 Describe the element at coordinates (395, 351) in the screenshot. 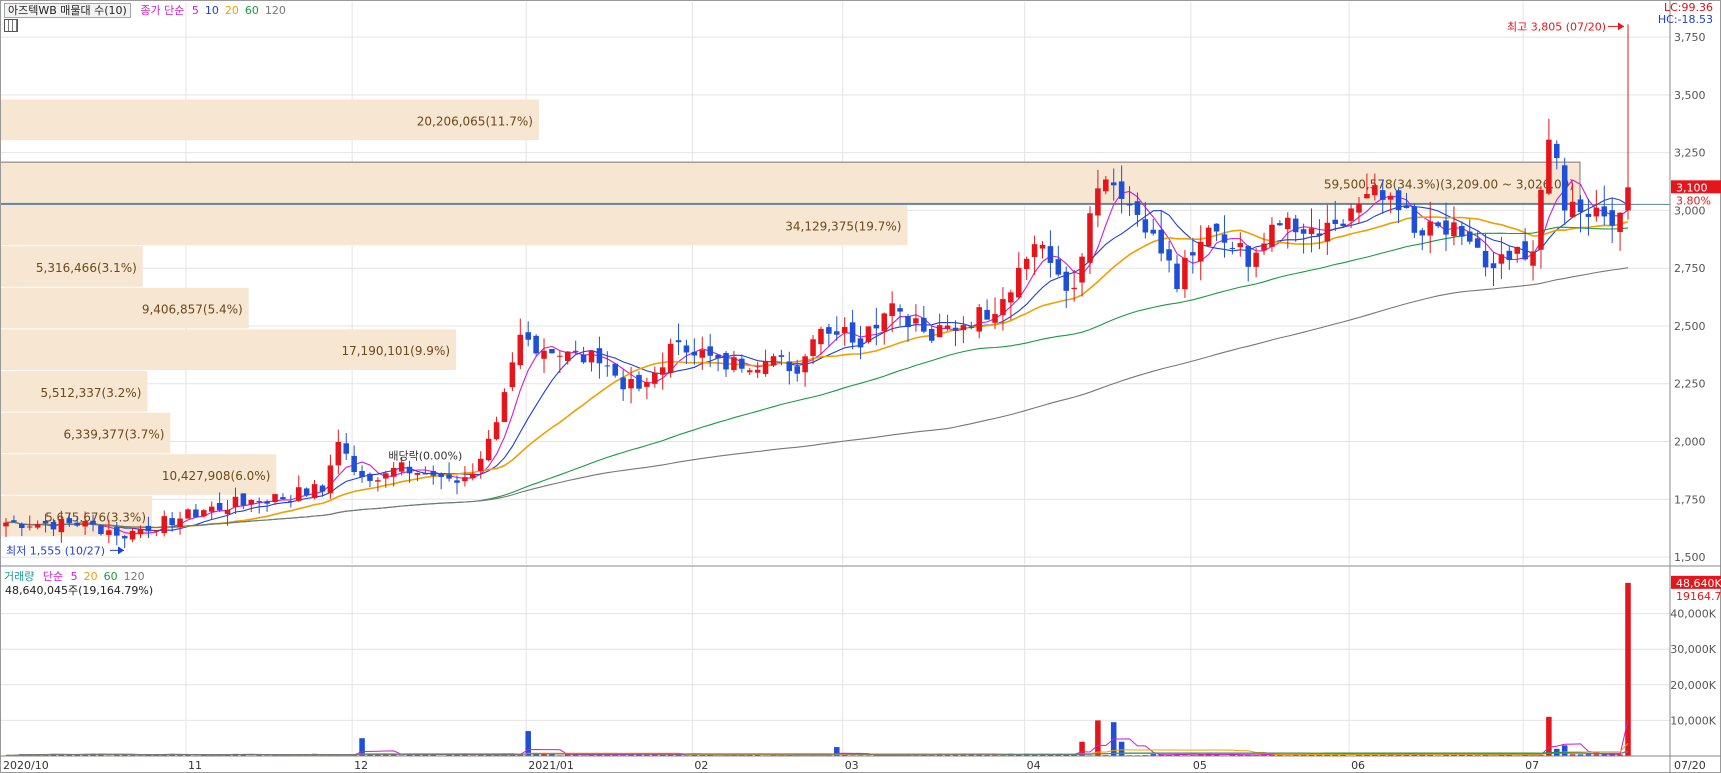

I see `price-band-label: 17,190,101(9.9%)` at that location.